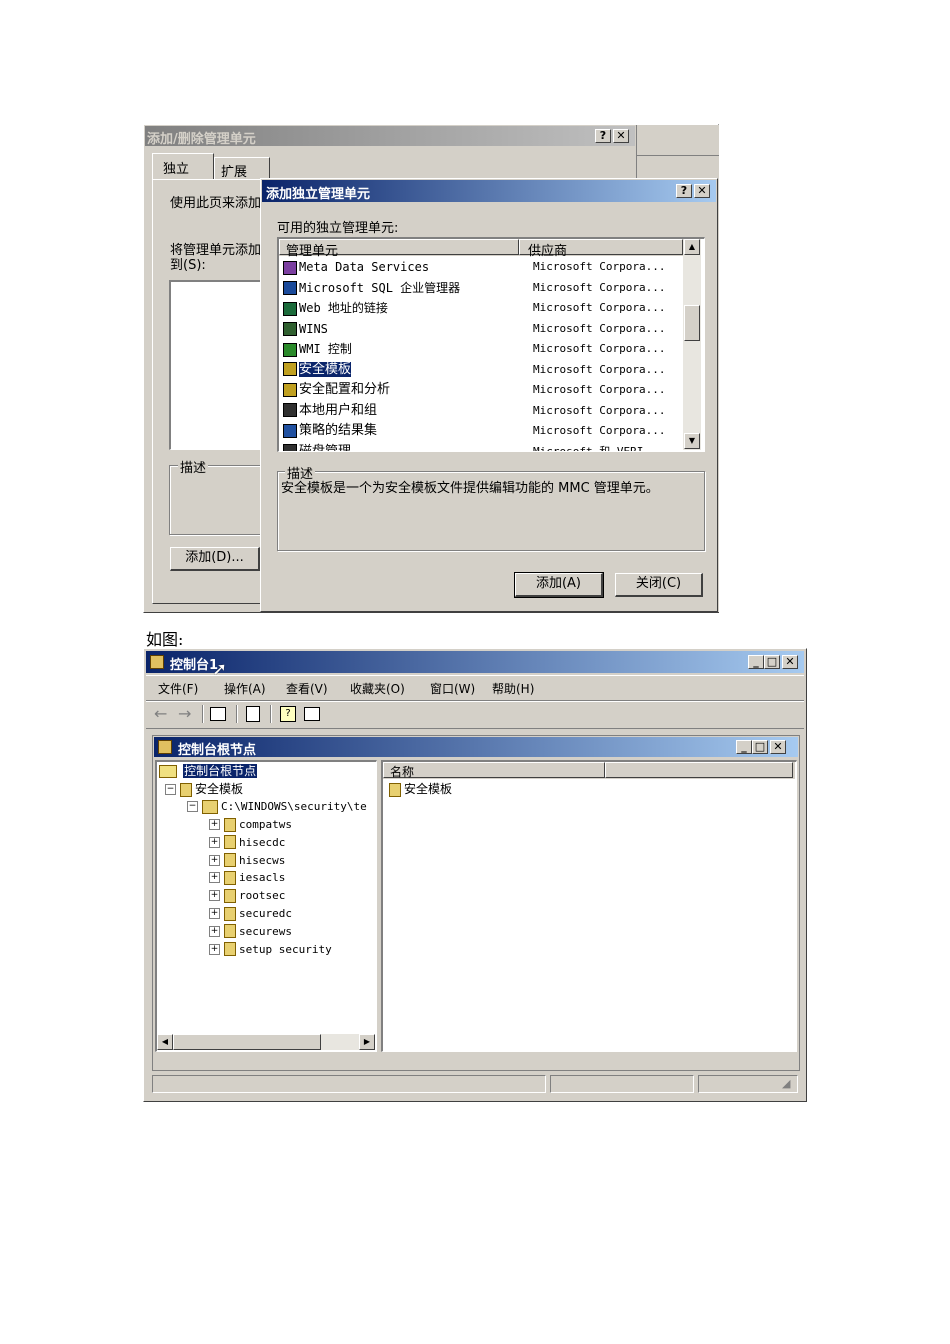 Image resolution: width=950 pixels, height=1344 pixels. What do you see at coordinates (756, 662) in the screenshot?
I see `minimize-button: _` at bounding box center [756, 662].